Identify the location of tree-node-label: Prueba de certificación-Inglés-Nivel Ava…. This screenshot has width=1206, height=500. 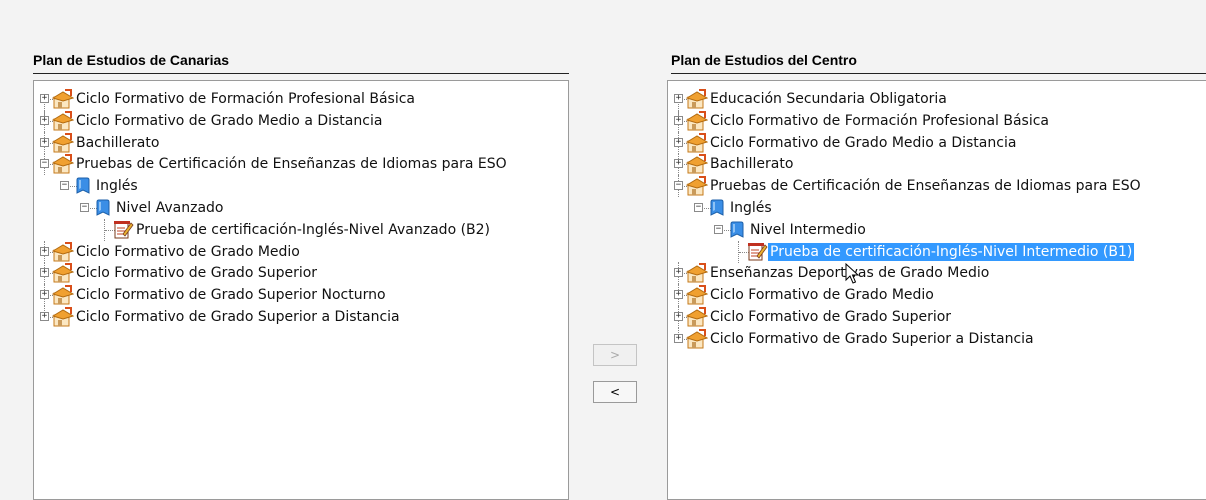
(313, 230).